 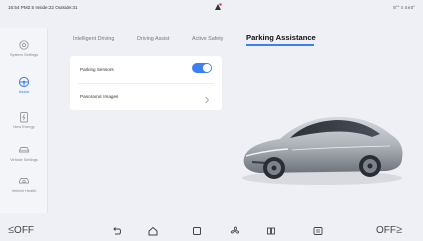 What do you see at coordinates (399, 230) in the screenshot?
I see `chevron-right-double-icon: ≥` at bounding box center [399, 230].